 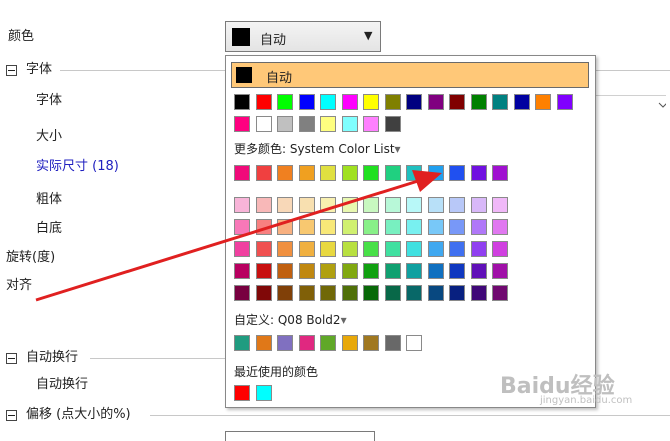 What do you see at coordinates (300, 436) in the screenshot?
I see `offset-input` at bounding box center [300, 436].